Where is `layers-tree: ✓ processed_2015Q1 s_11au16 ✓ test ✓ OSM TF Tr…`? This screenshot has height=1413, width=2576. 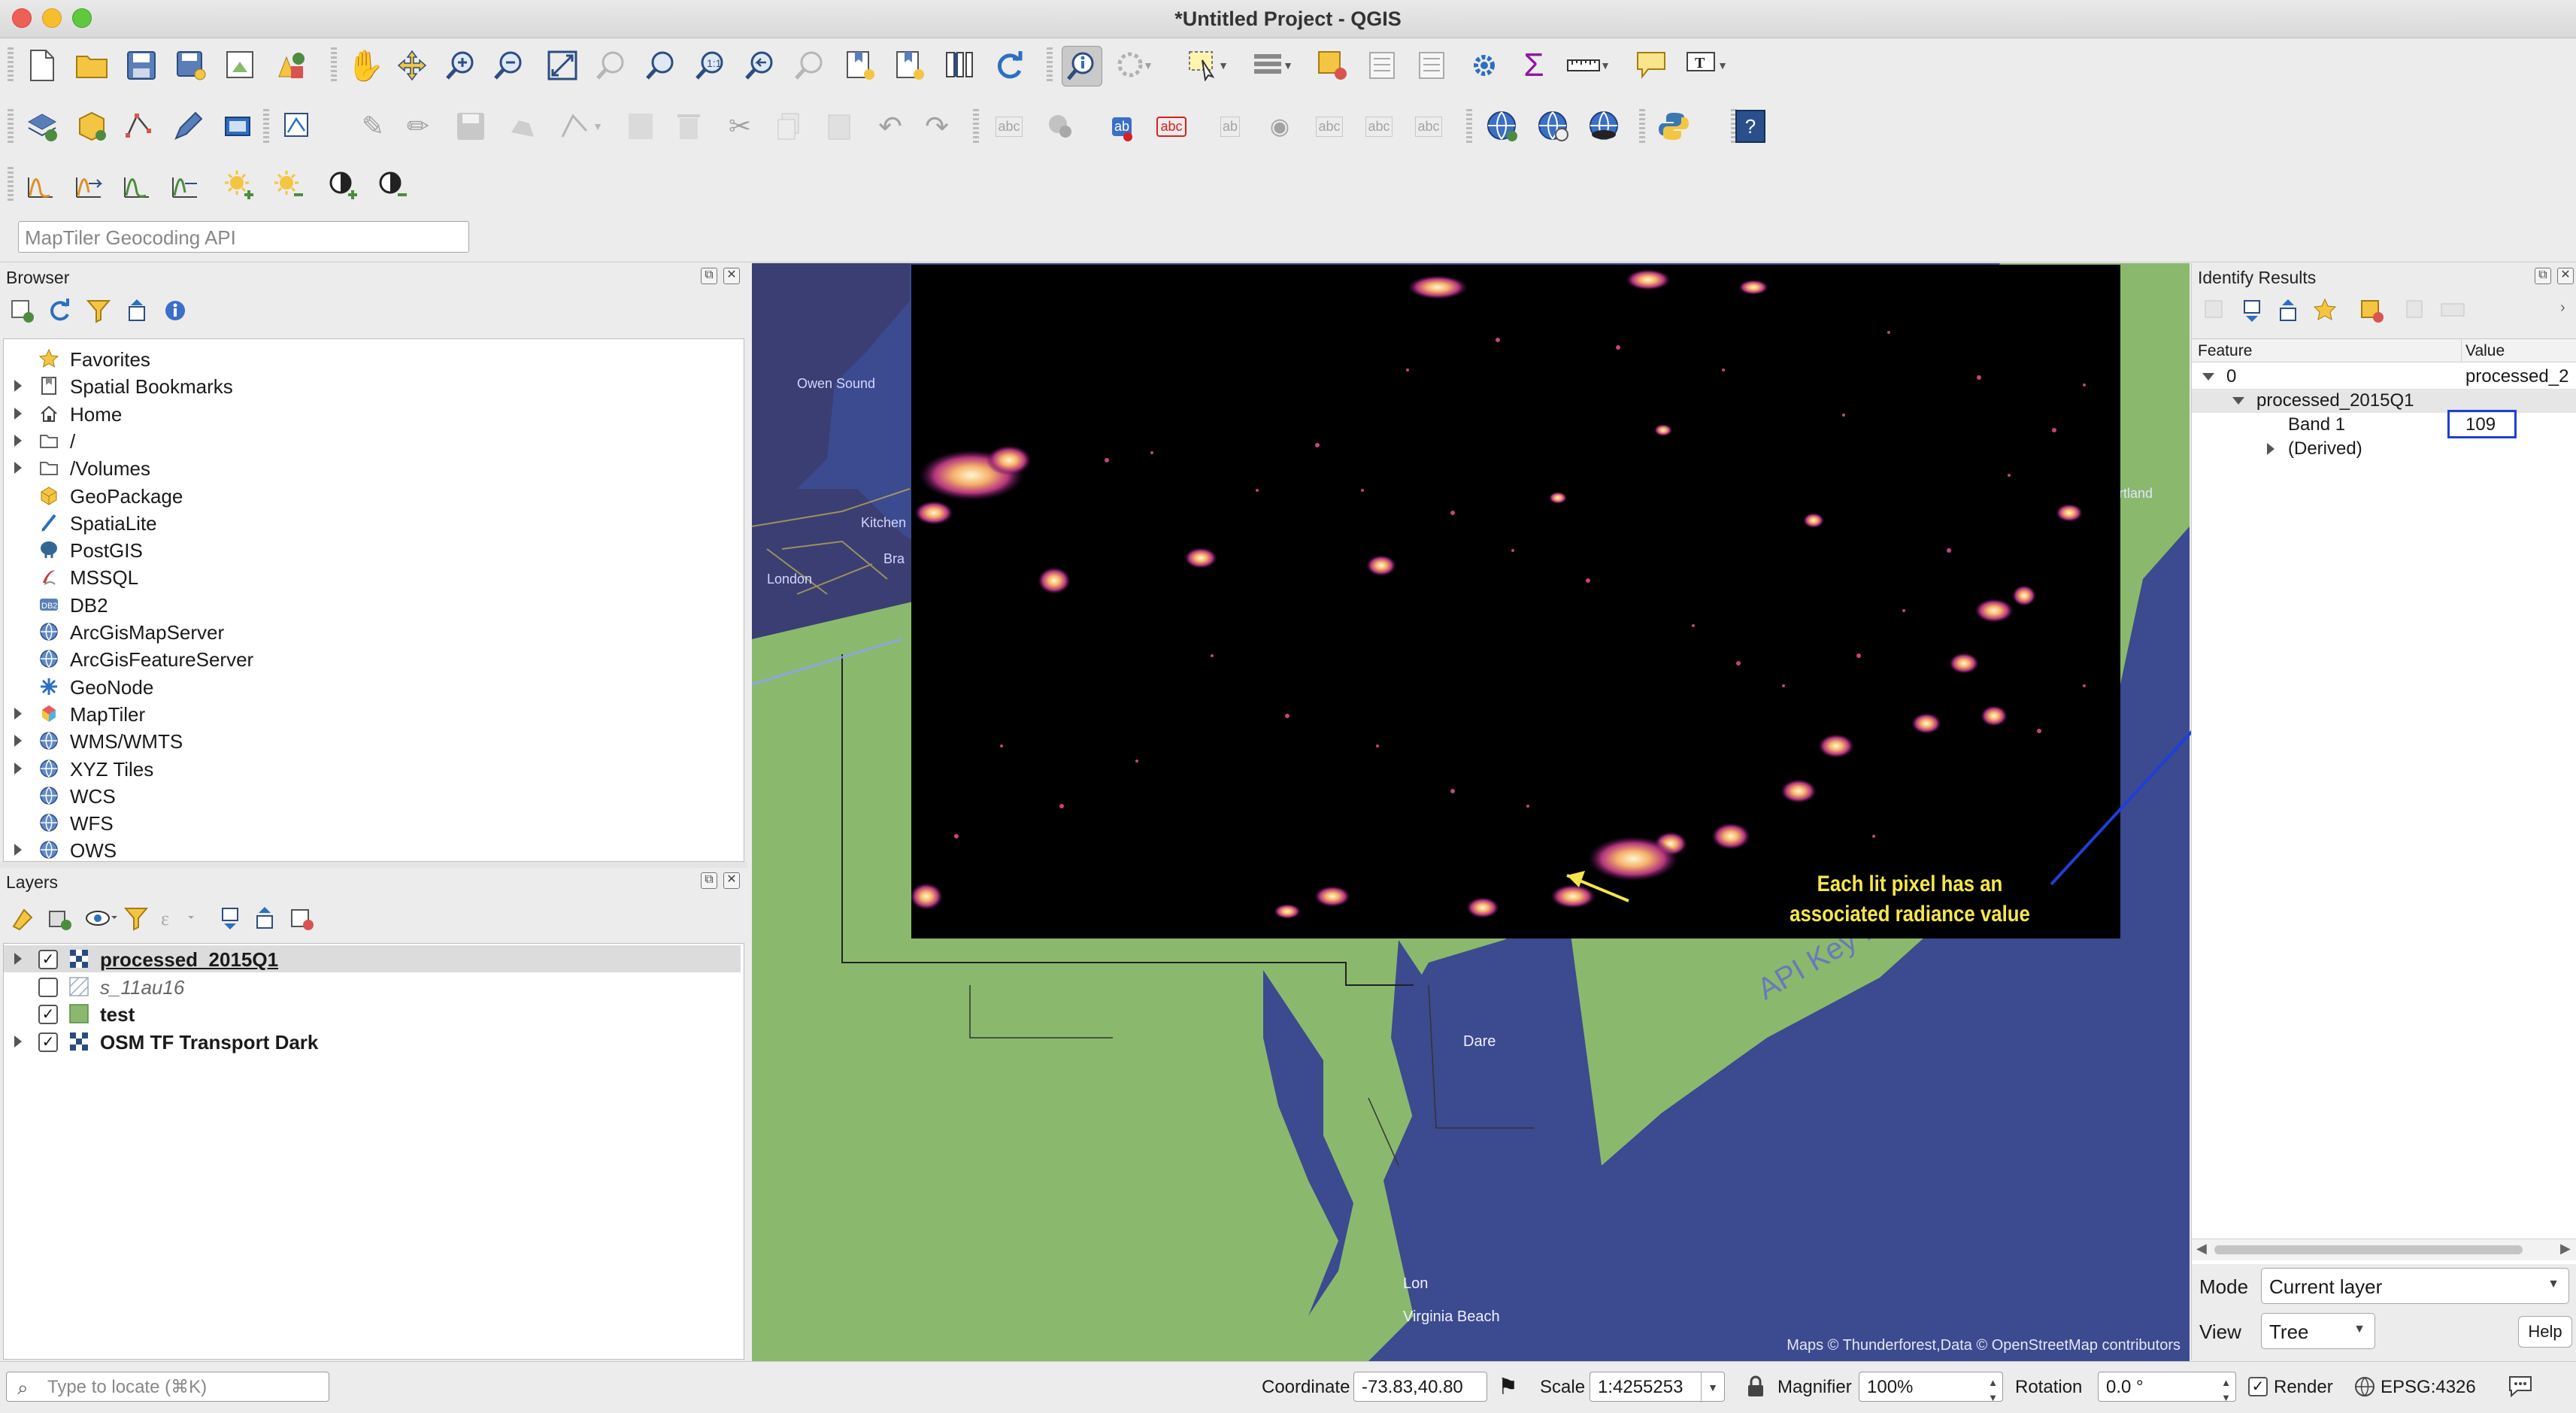
layers-tree: ✓ processed_2015Q1 s_11au16 ✓ test ✓ OSM TF Tr… is located at coordinates (373, 1151).